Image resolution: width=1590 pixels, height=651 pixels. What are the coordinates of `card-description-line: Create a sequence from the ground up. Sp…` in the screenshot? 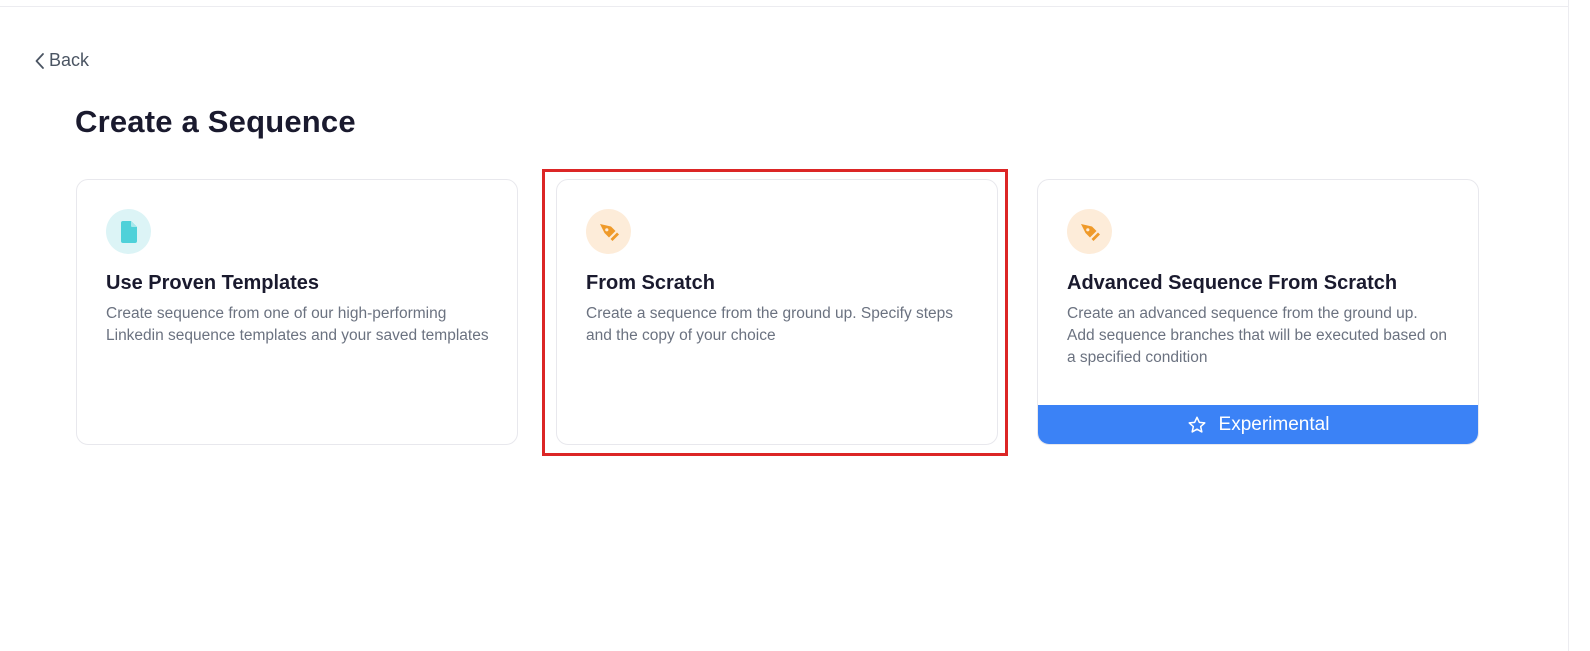 It's located at (770, 324).